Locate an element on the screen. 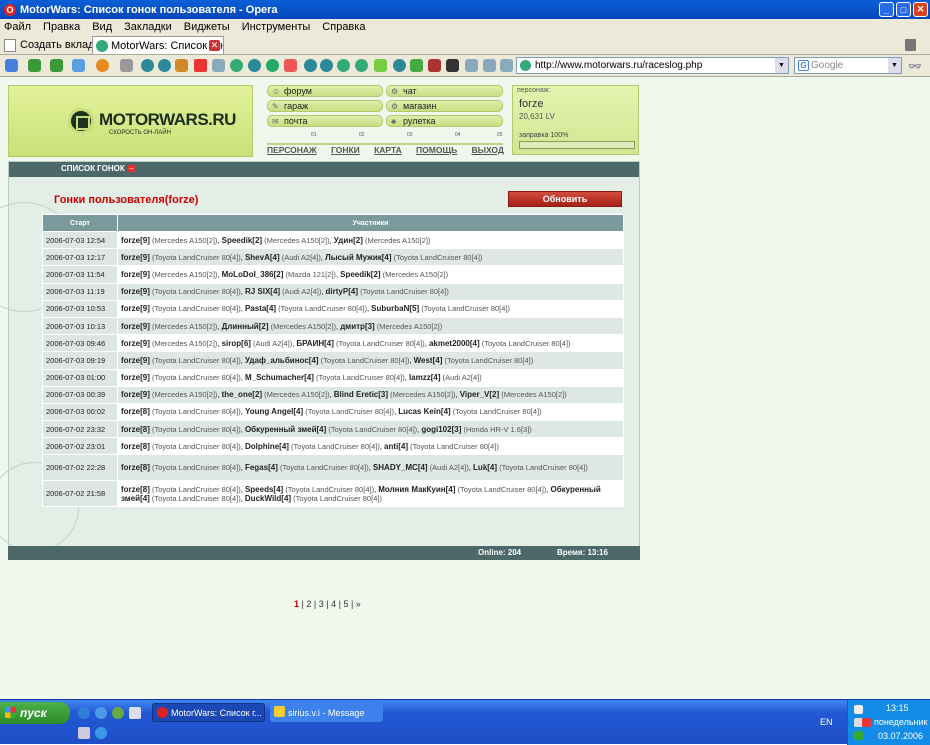 Image resolution: width=930 pixels, height=745 pixels. participant-name: MoLoDoI_386[2] is located at coordinates (253, 274).